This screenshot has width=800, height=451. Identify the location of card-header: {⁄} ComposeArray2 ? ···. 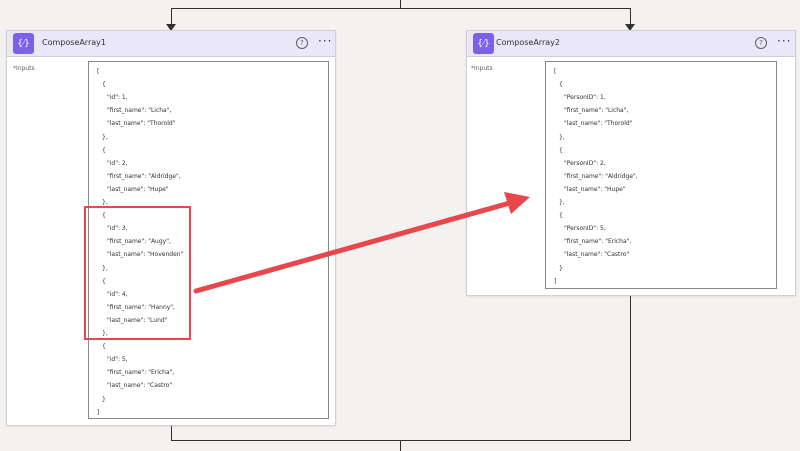
(631, 44).